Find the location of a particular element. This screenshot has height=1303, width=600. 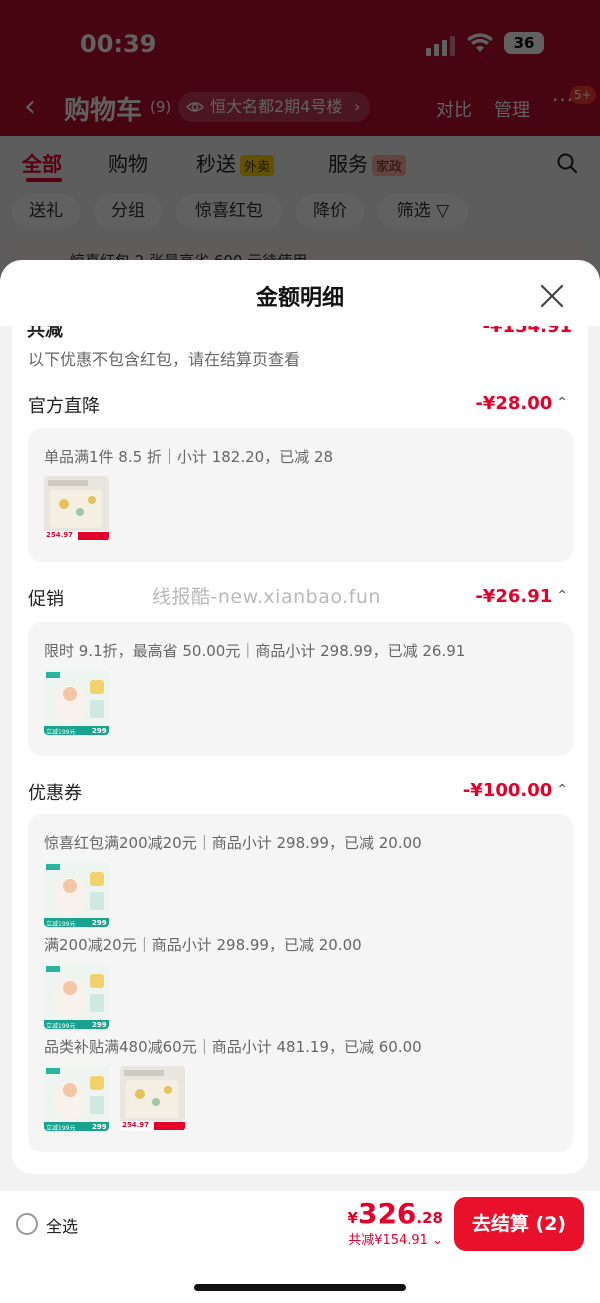

sheet-title: 金额明细 is located at coordinates (299, 298).